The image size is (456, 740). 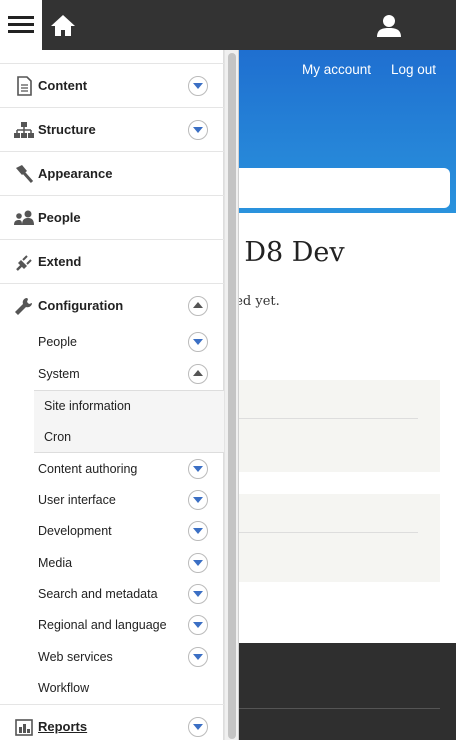 What do you see at coordinates (58, 437) in the screenshot?
I see `submenu-item-label: Cron` at bounding box center [58, 437].